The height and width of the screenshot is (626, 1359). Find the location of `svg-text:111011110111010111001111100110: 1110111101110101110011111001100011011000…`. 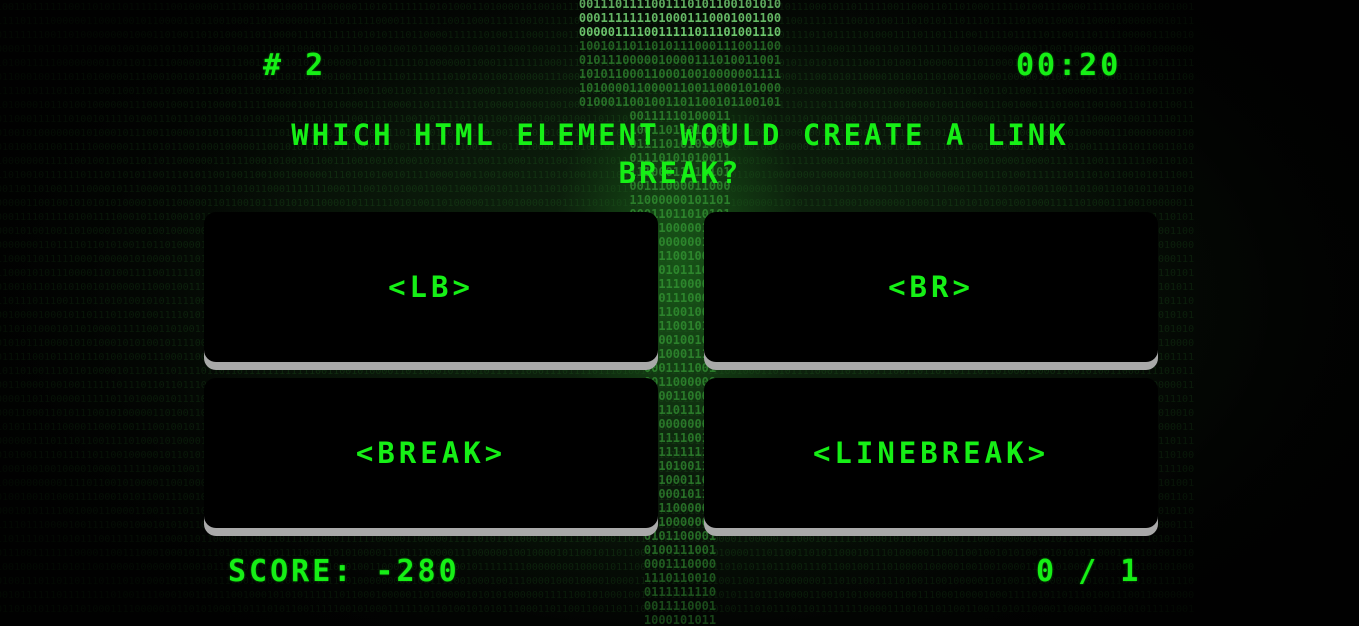

svg-text:111011110111010111001111100110: 1110111101110101110011111001100011011000… is located at coordinates (597, 539).